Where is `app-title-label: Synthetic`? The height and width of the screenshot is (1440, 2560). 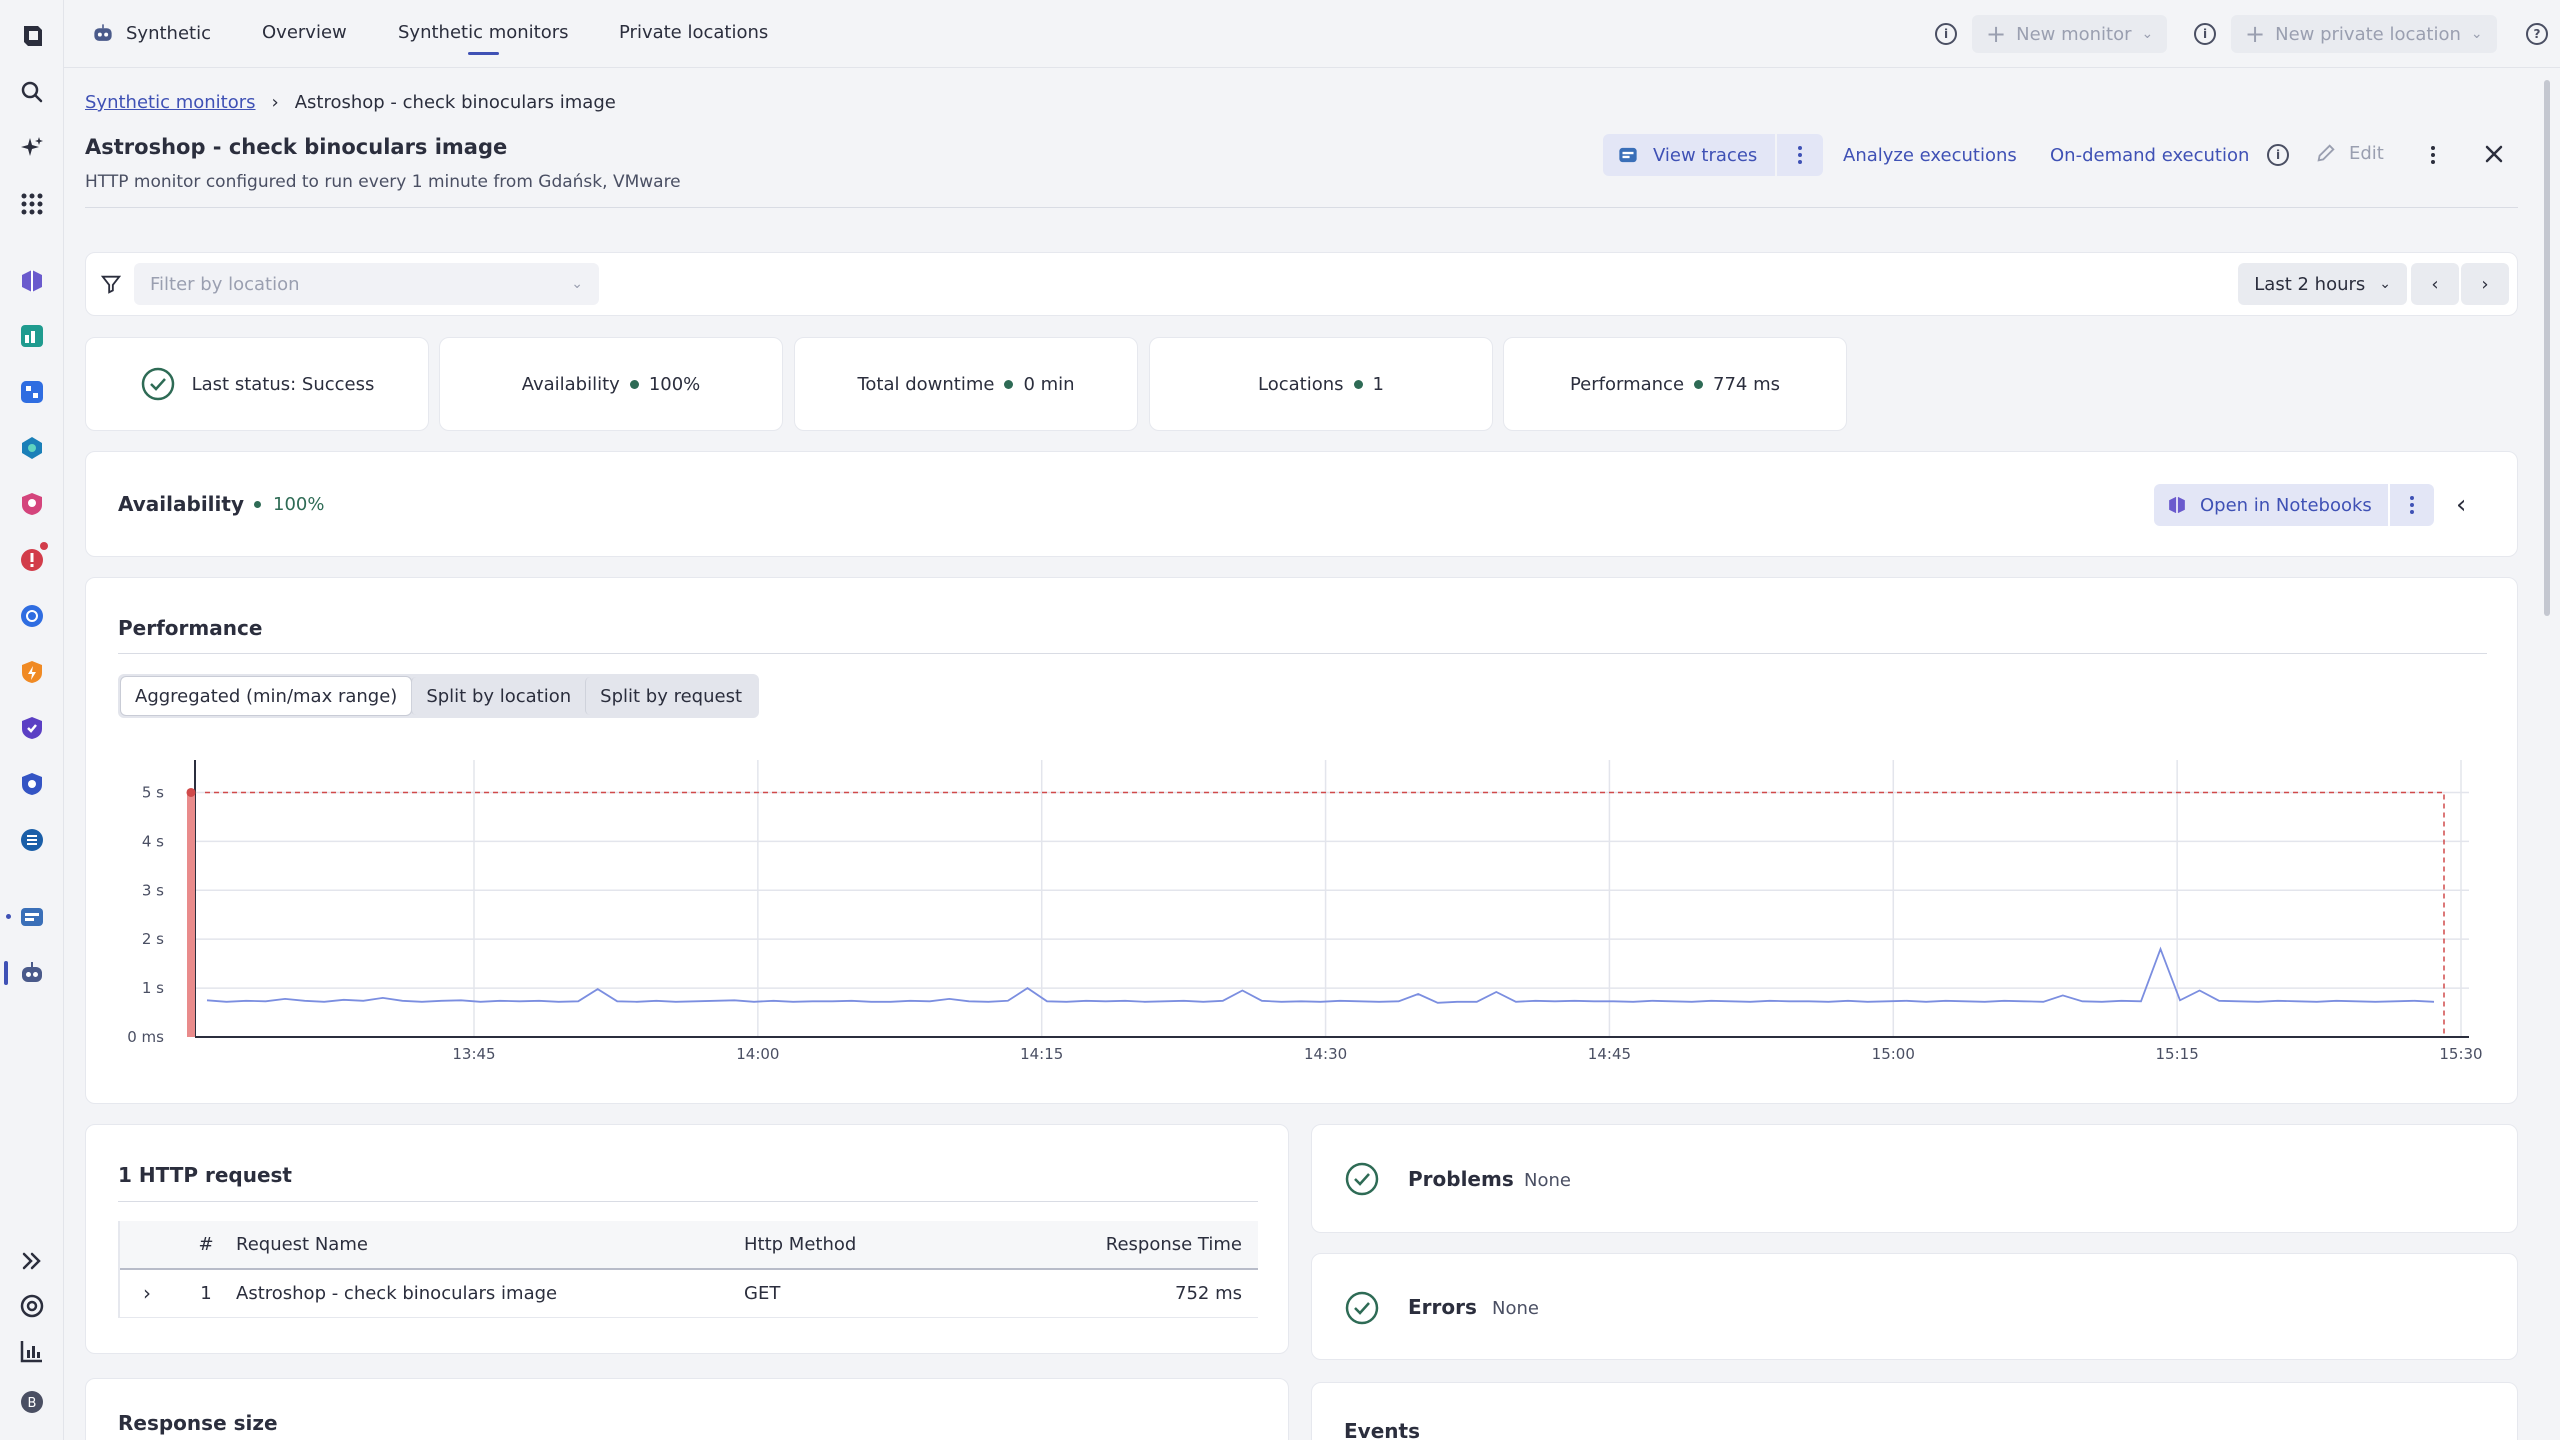 app-title-label: Synthetic is located at coordinates (168, 33).